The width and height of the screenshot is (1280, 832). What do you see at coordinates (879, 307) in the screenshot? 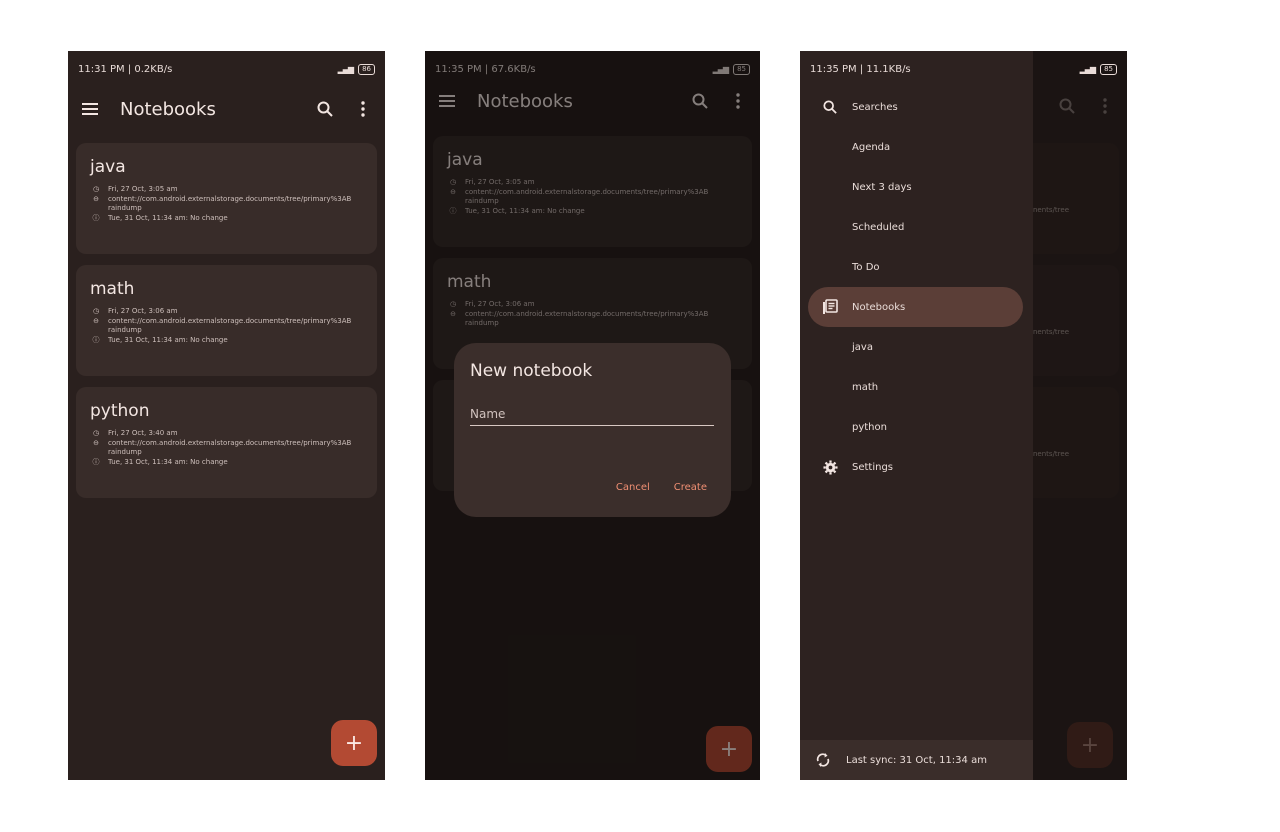
I see `drawer-item-label: Notebooks` at bounding box center [879, 307].